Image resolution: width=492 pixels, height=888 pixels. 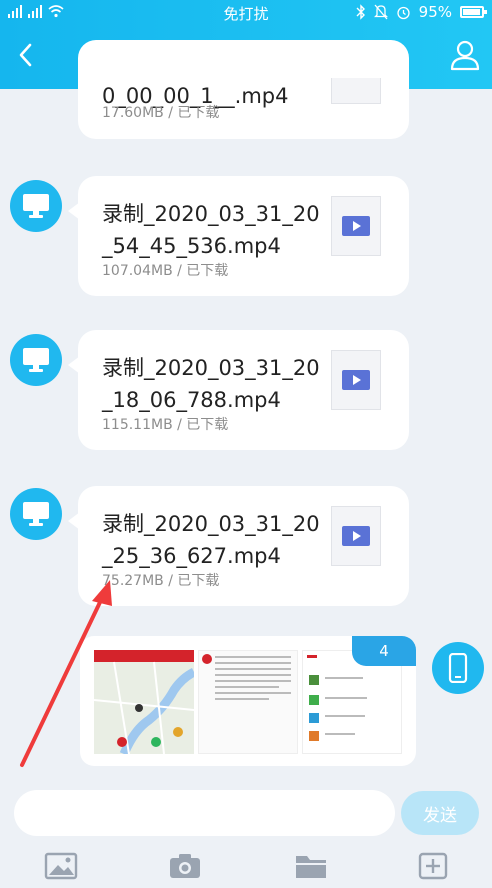 I want to click on folder-icon, so click(x=311, y=866).